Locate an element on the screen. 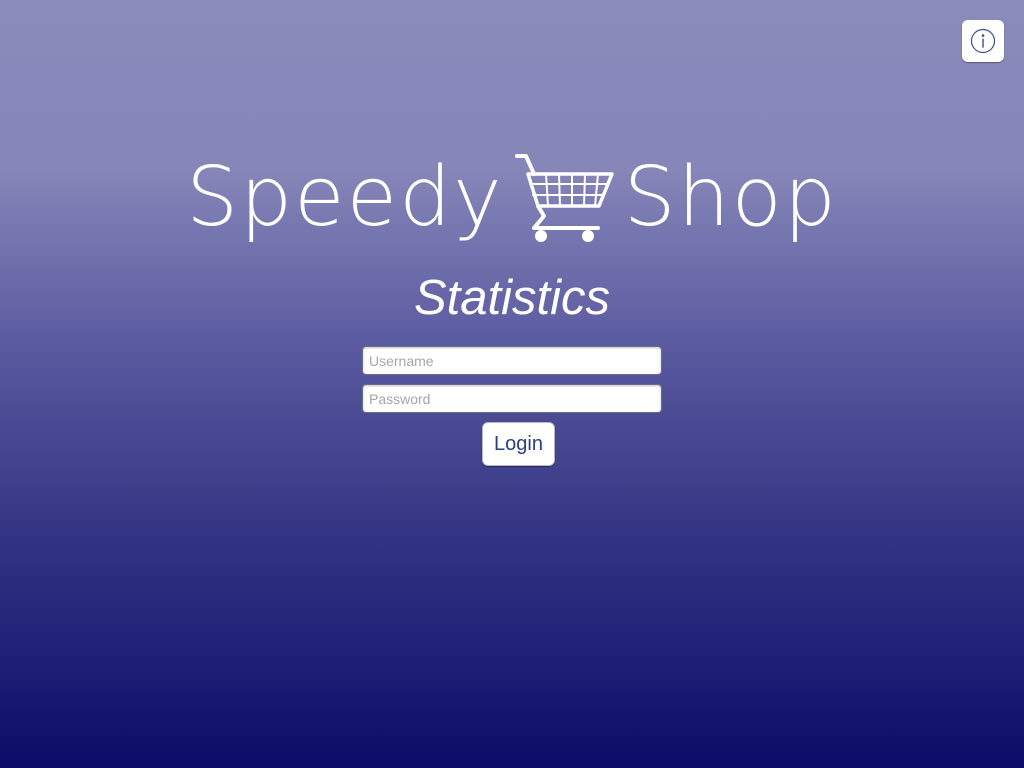 Image resolution: width=1024 pixels, height=768 pixels. password-input is located at coordinates (512, 398).